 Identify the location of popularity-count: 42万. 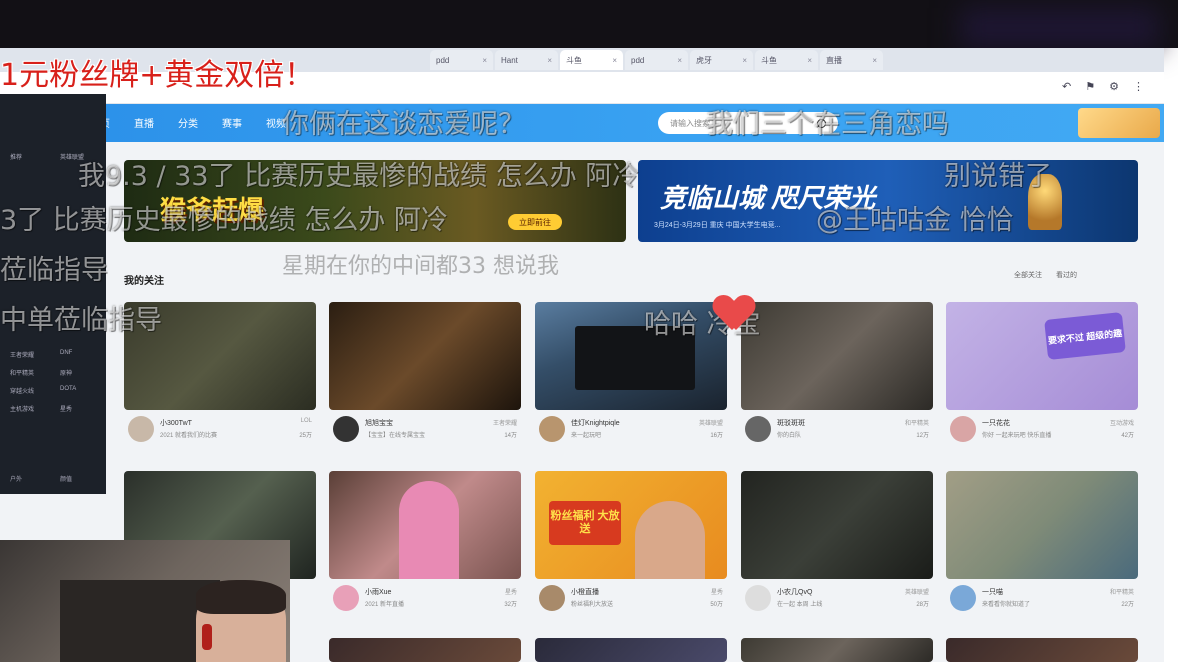
(1127, 436).